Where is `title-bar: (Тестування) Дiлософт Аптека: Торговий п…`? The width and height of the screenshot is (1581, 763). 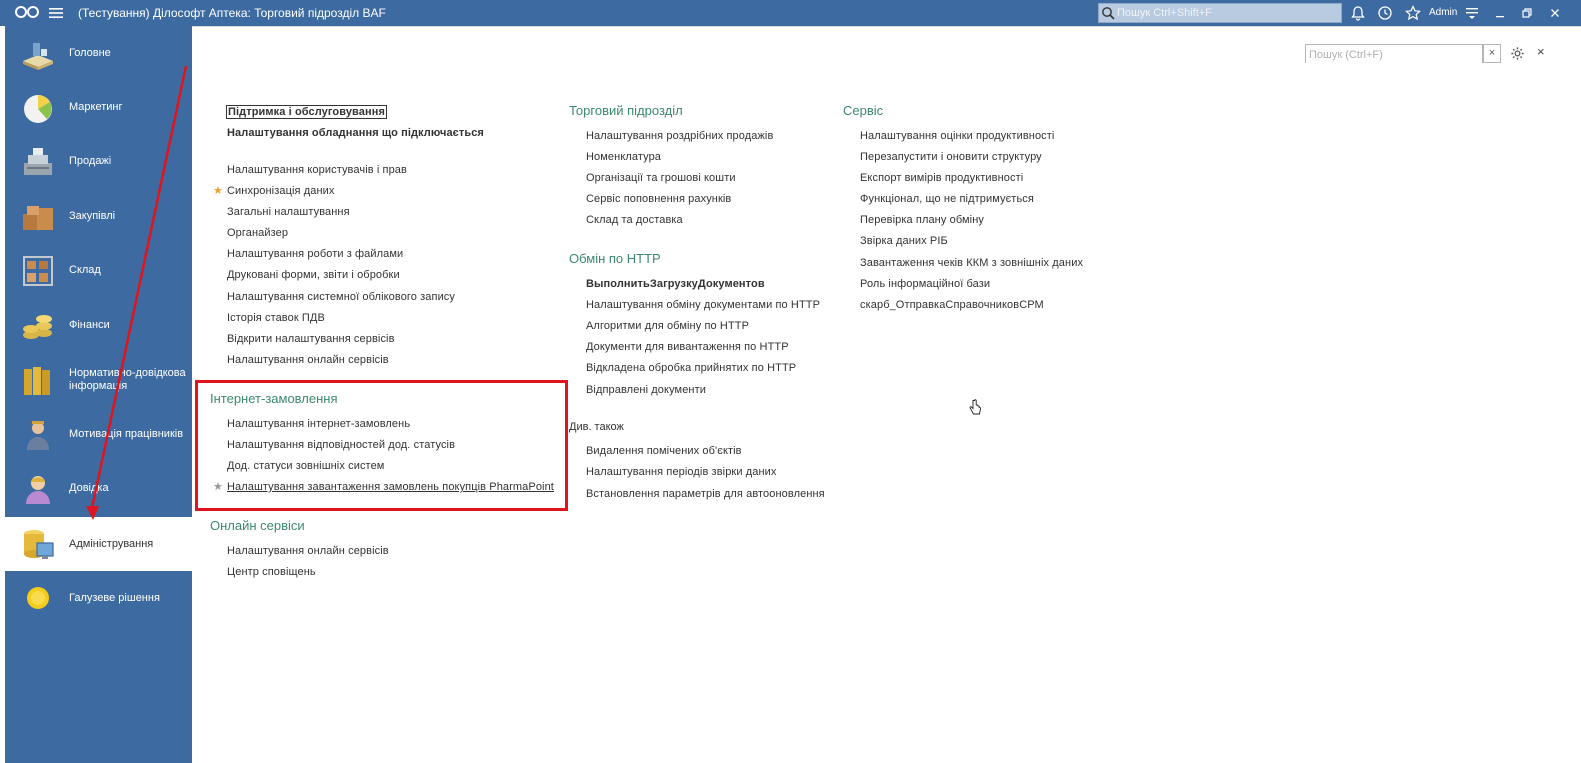 title-bar: (Тестування) Дiлософт Аптека: Торговий п… is located at coordinates (790, 13).